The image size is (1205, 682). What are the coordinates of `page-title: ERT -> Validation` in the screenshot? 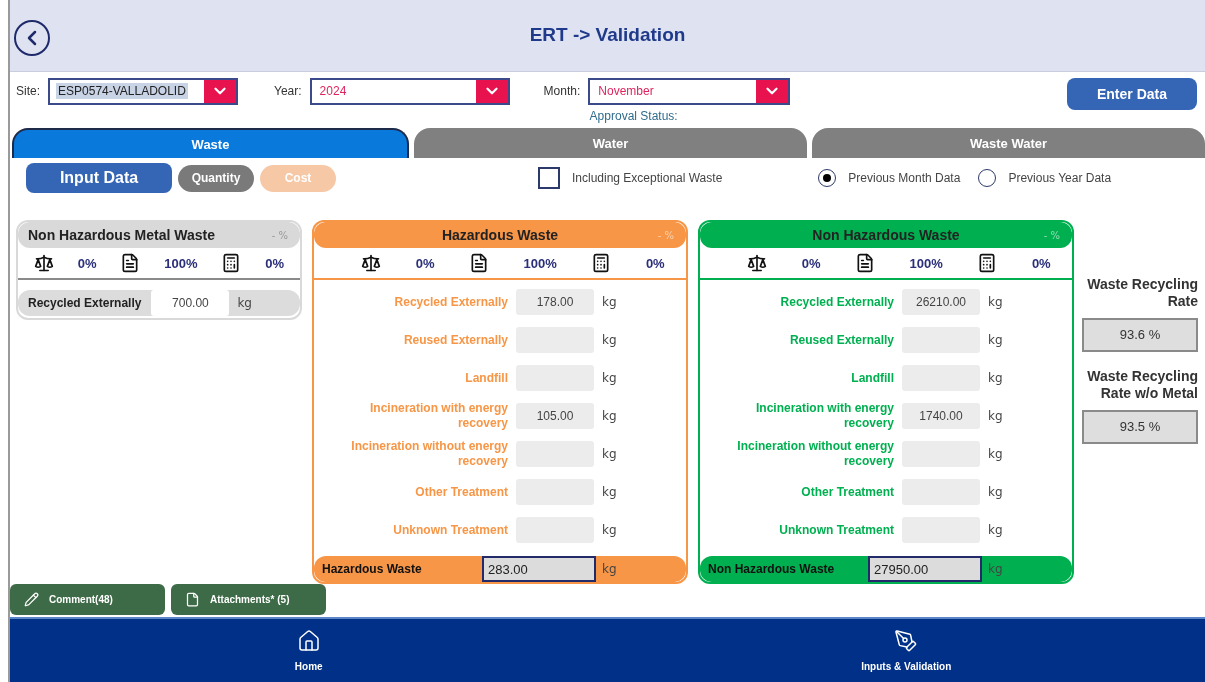 It's located at (607, 35).